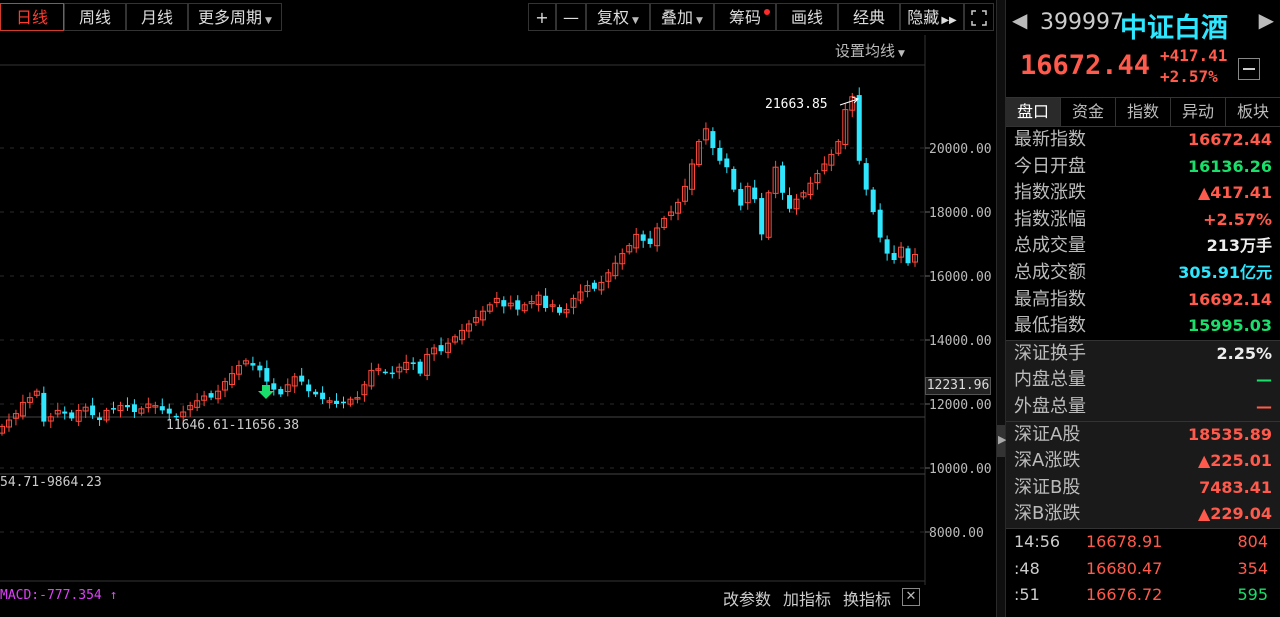  What do you see at coordinates (1143, 542) in the screenshot?
I see `trade-row: 14:56 16678.91 804` at bounding box center [1143, 542].